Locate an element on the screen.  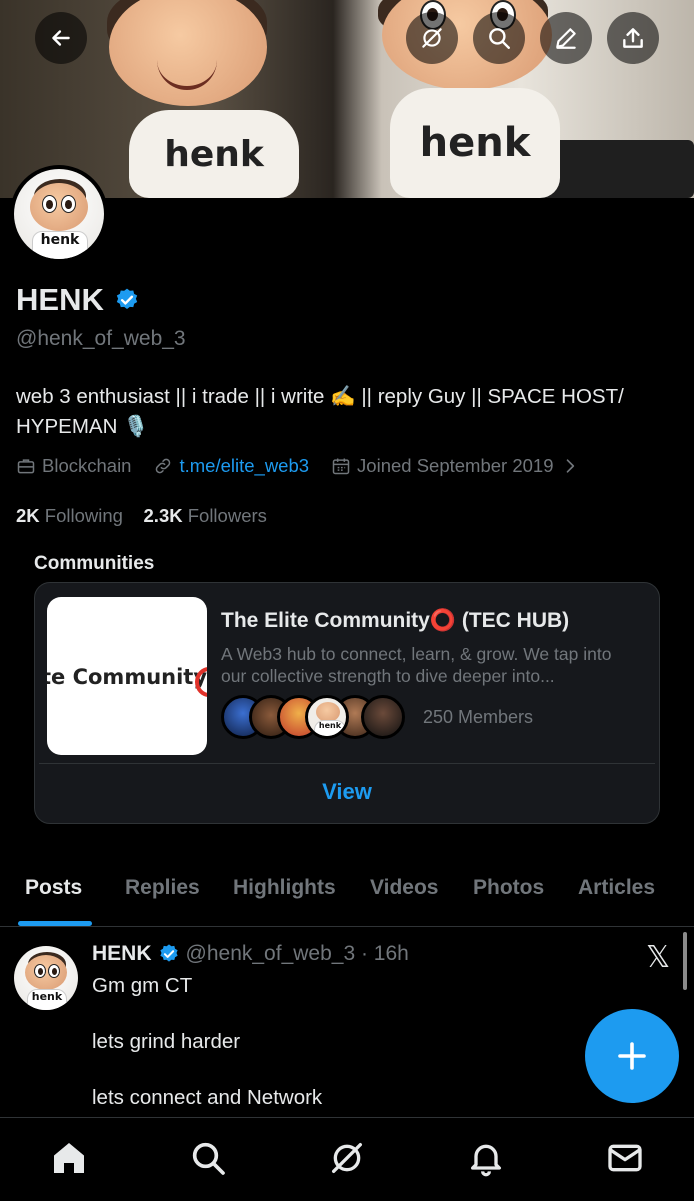
compose-button is located at coordinates (632, 1056).